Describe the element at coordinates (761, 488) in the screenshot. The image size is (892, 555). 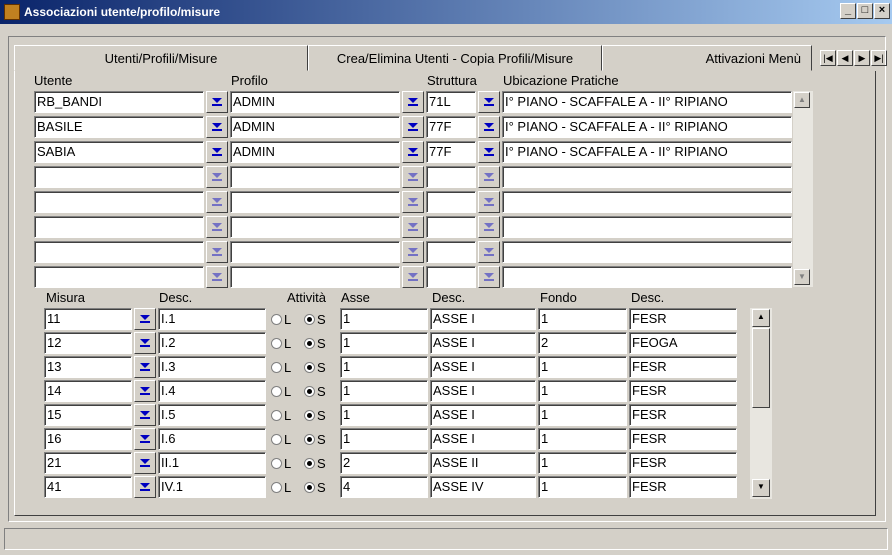
I see `scroll-down-icon: ▼` at that location.